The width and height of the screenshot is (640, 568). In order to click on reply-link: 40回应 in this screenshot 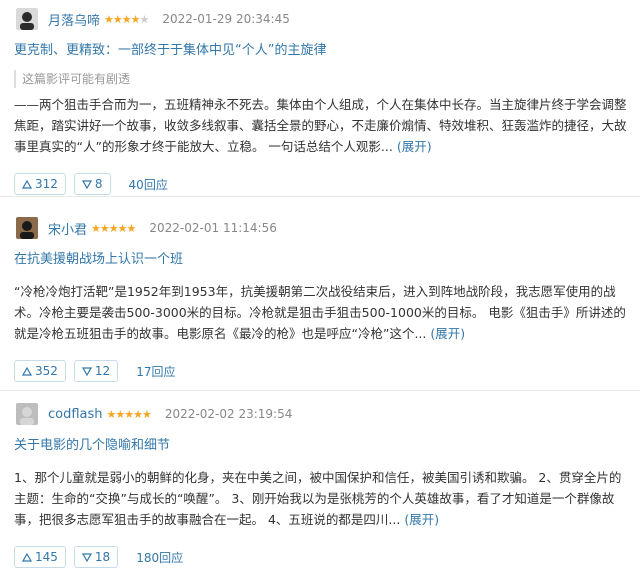, I will do `click(148, 184)`.